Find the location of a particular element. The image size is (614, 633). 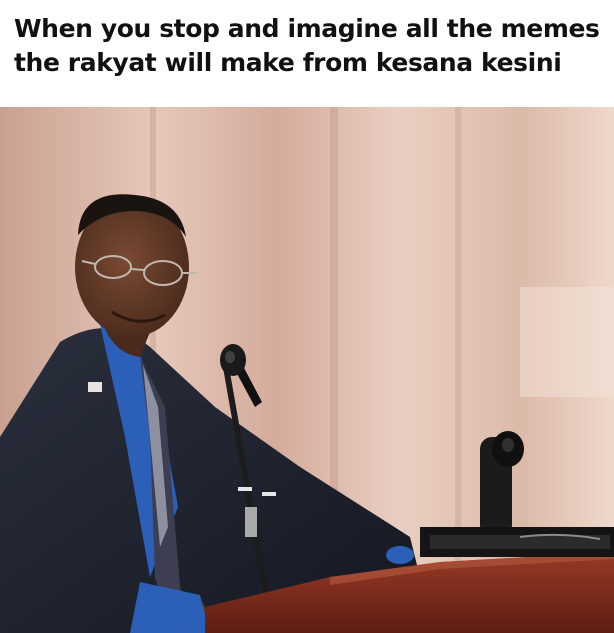

lapel-pin is located at coordinates (95, 387).